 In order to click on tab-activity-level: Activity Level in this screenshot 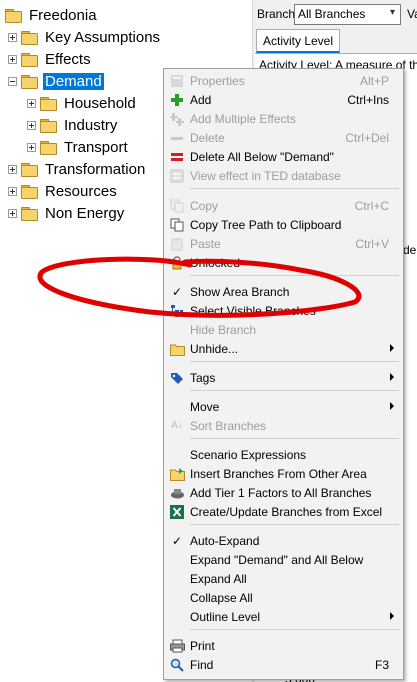, I will do `click(298, 41)`.